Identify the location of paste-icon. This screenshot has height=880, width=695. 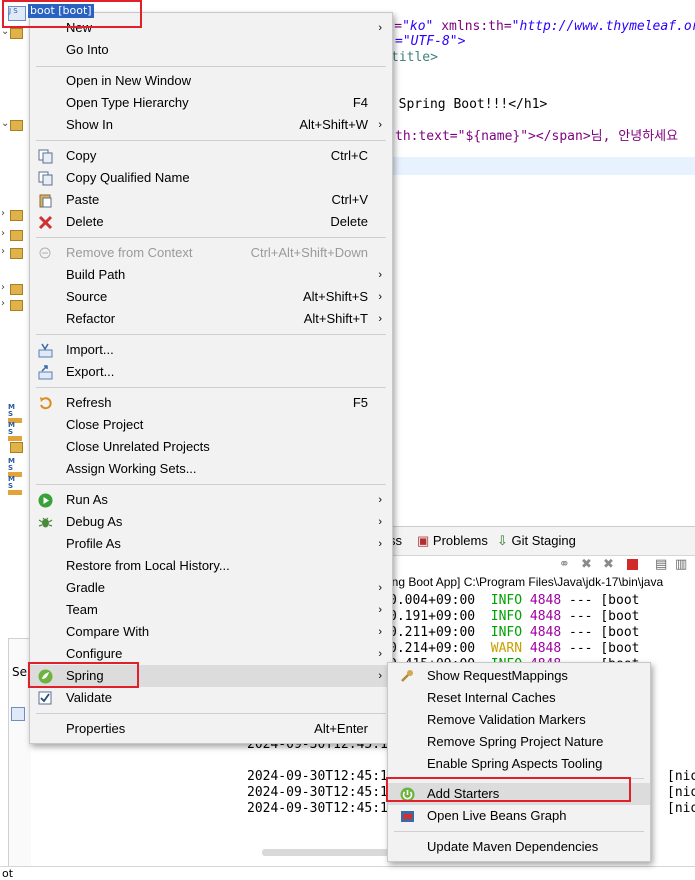
(45, 200).